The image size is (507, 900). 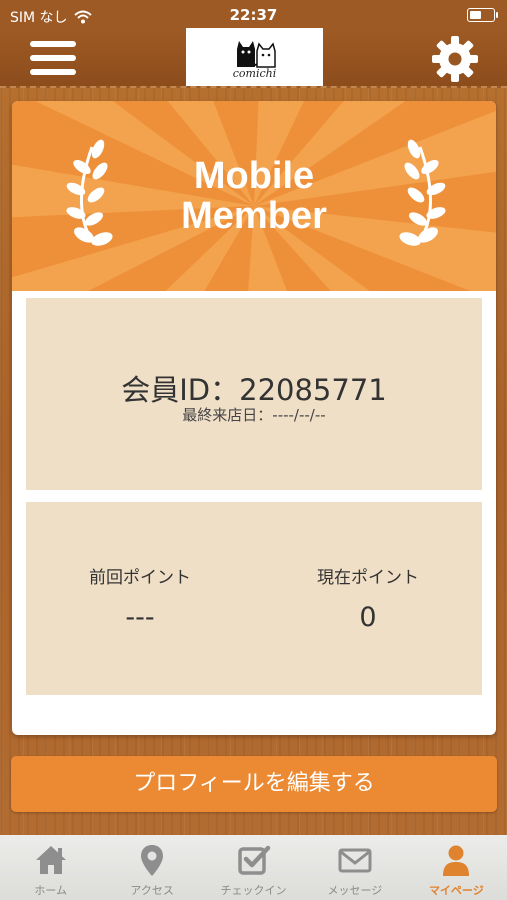 What do you see at coordinates (254, 784) in the screenshot?
I see `edit-profile-button: プロフィールを編集する` at bounding box center [254, 784].